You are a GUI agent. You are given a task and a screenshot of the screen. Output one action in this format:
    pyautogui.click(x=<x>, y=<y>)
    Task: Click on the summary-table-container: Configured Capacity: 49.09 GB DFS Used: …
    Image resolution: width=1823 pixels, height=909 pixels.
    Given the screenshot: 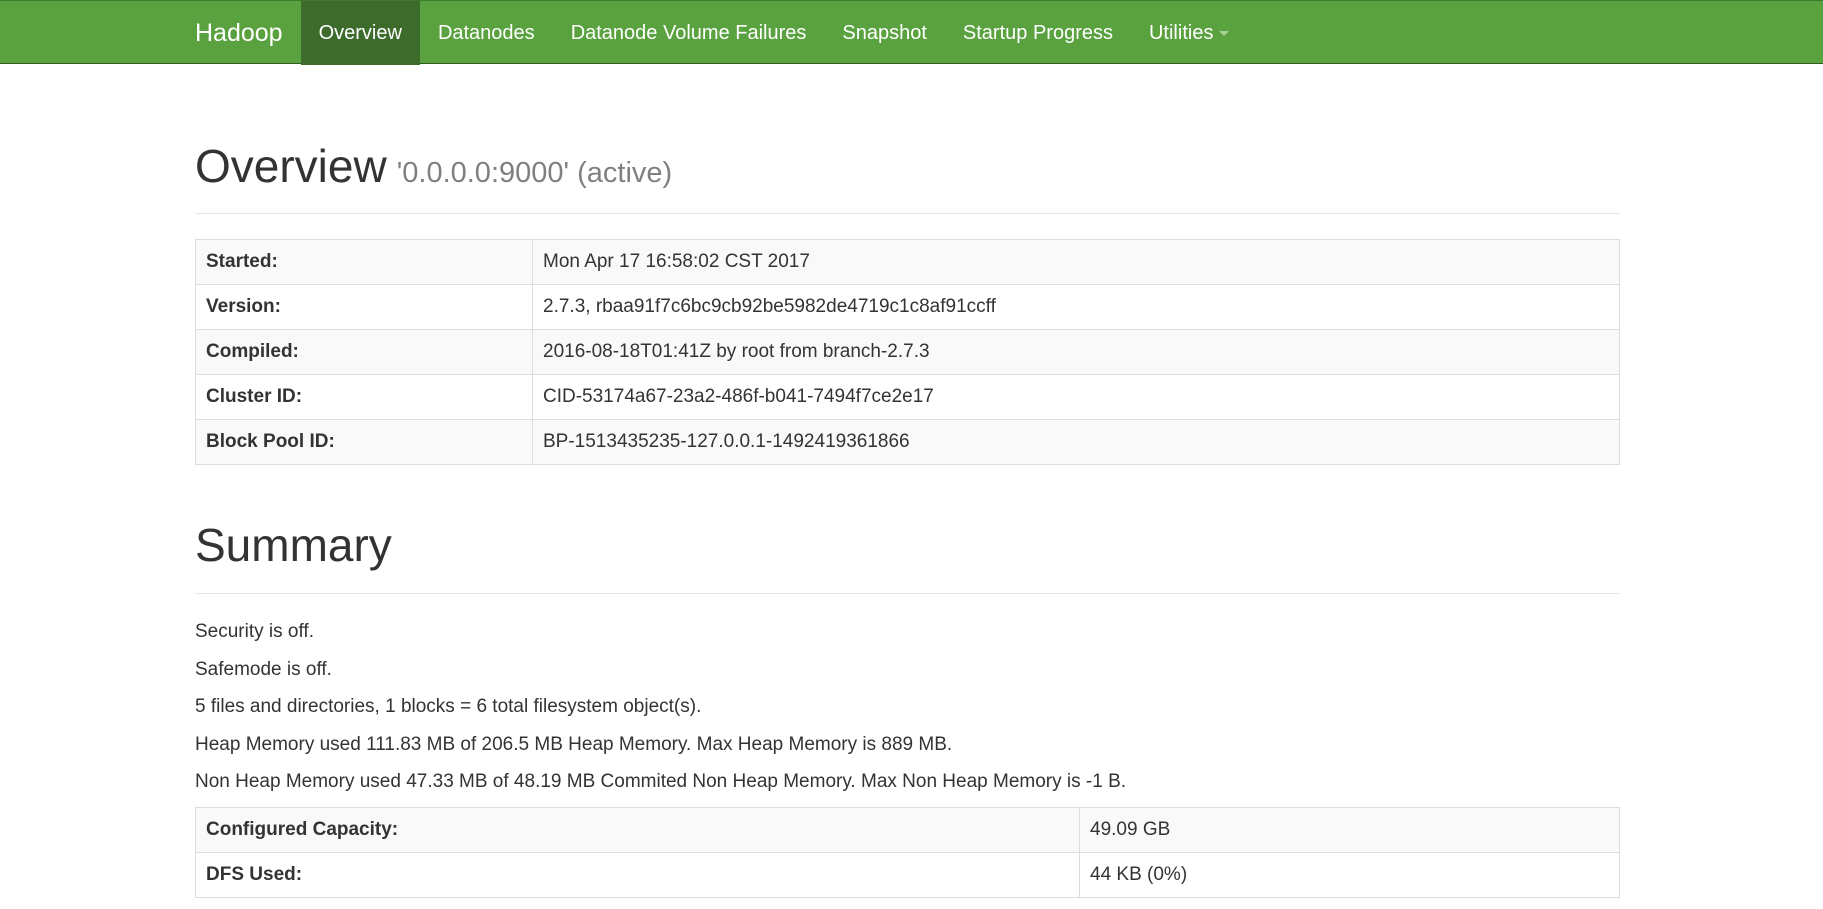 What is the action you would take?
    pyautogui.click(x=907, y=852)
    